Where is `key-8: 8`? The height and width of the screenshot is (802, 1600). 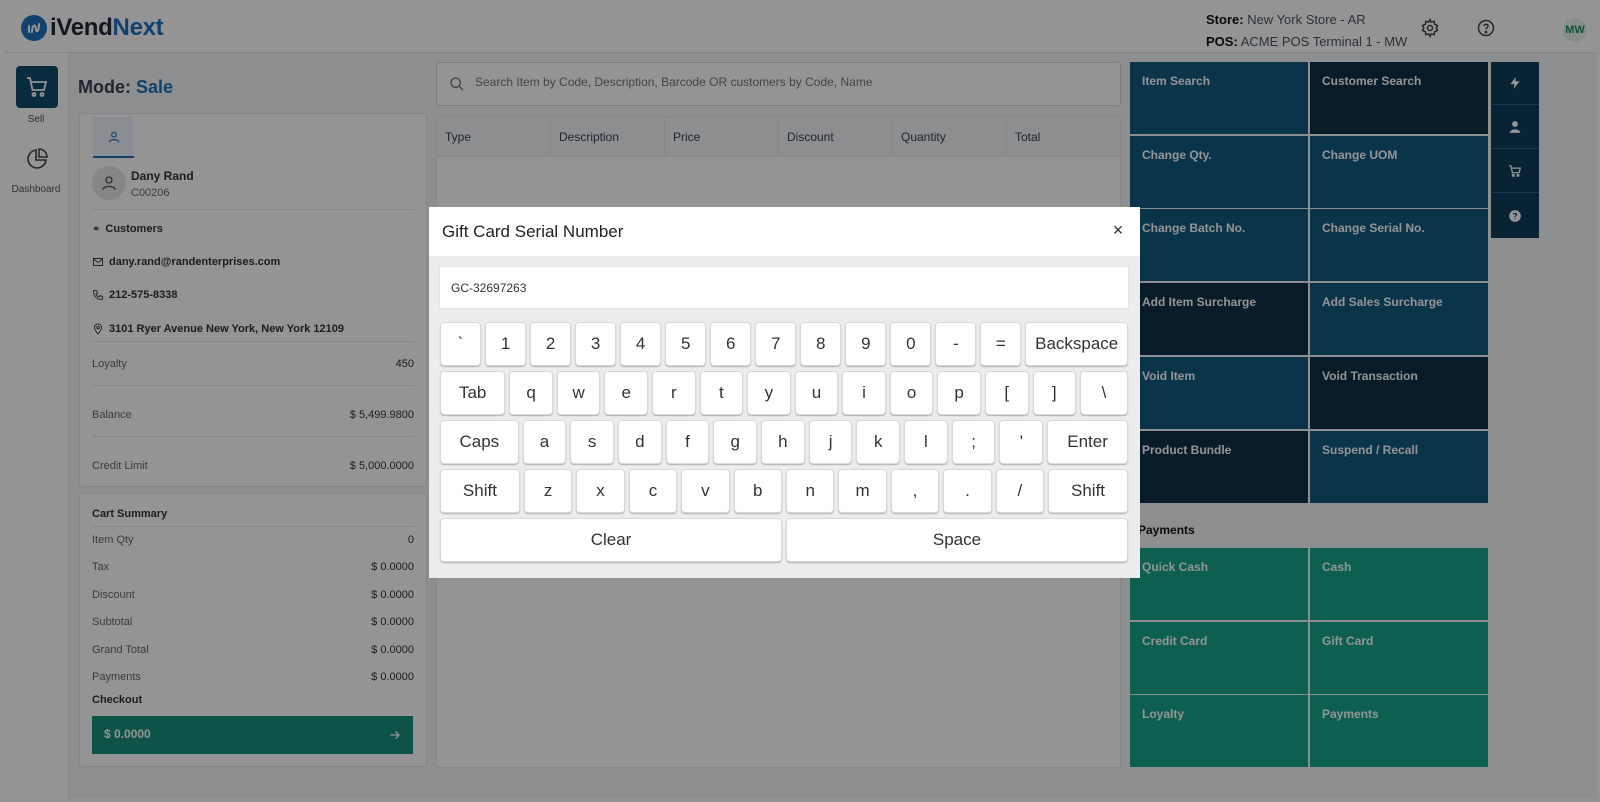
key-8: 8 is located at coordinates (821, 344).